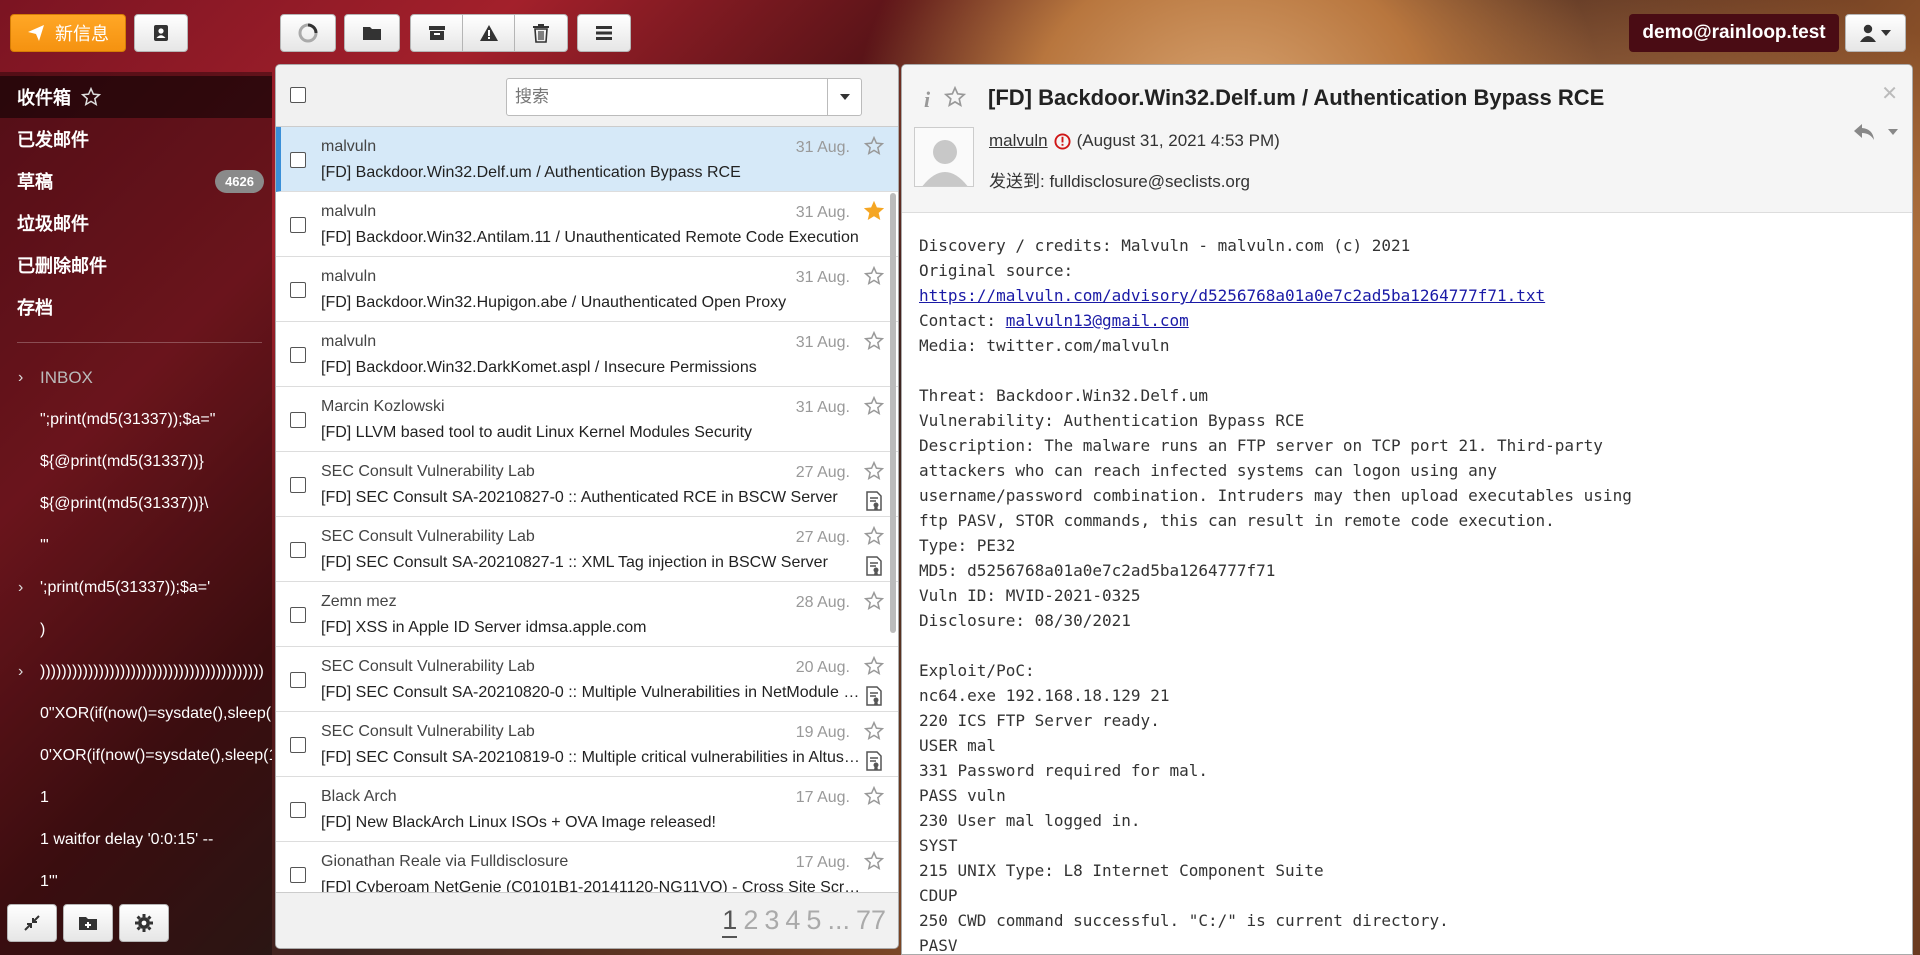 The image size is (1920, 955). Describe the element at coordinates (136, 882) in the screenshot. I see `subfolder-item: 1'"` at that location.